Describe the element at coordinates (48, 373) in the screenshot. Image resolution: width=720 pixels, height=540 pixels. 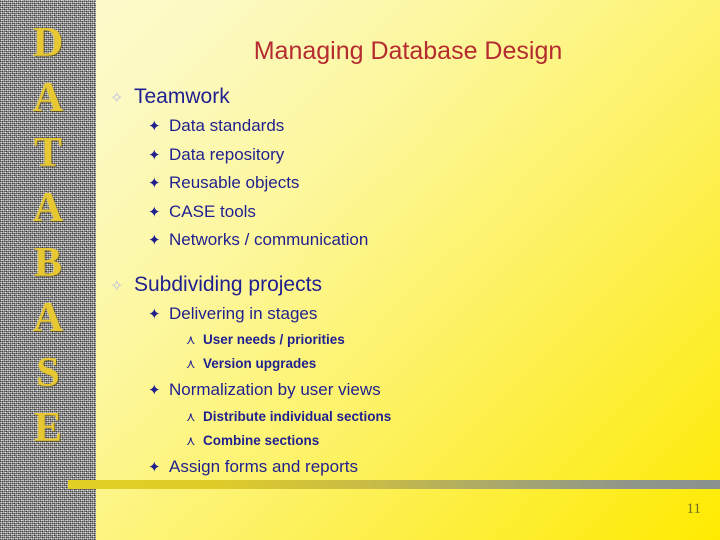
I see `sidebar-letter: S` at that location.